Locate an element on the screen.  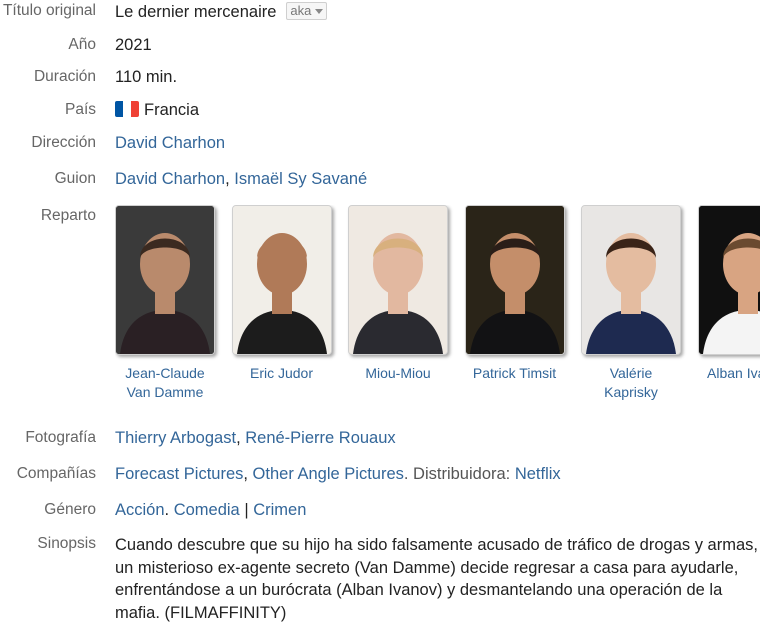
script-label: Guion is located at coordinates (75, 179).